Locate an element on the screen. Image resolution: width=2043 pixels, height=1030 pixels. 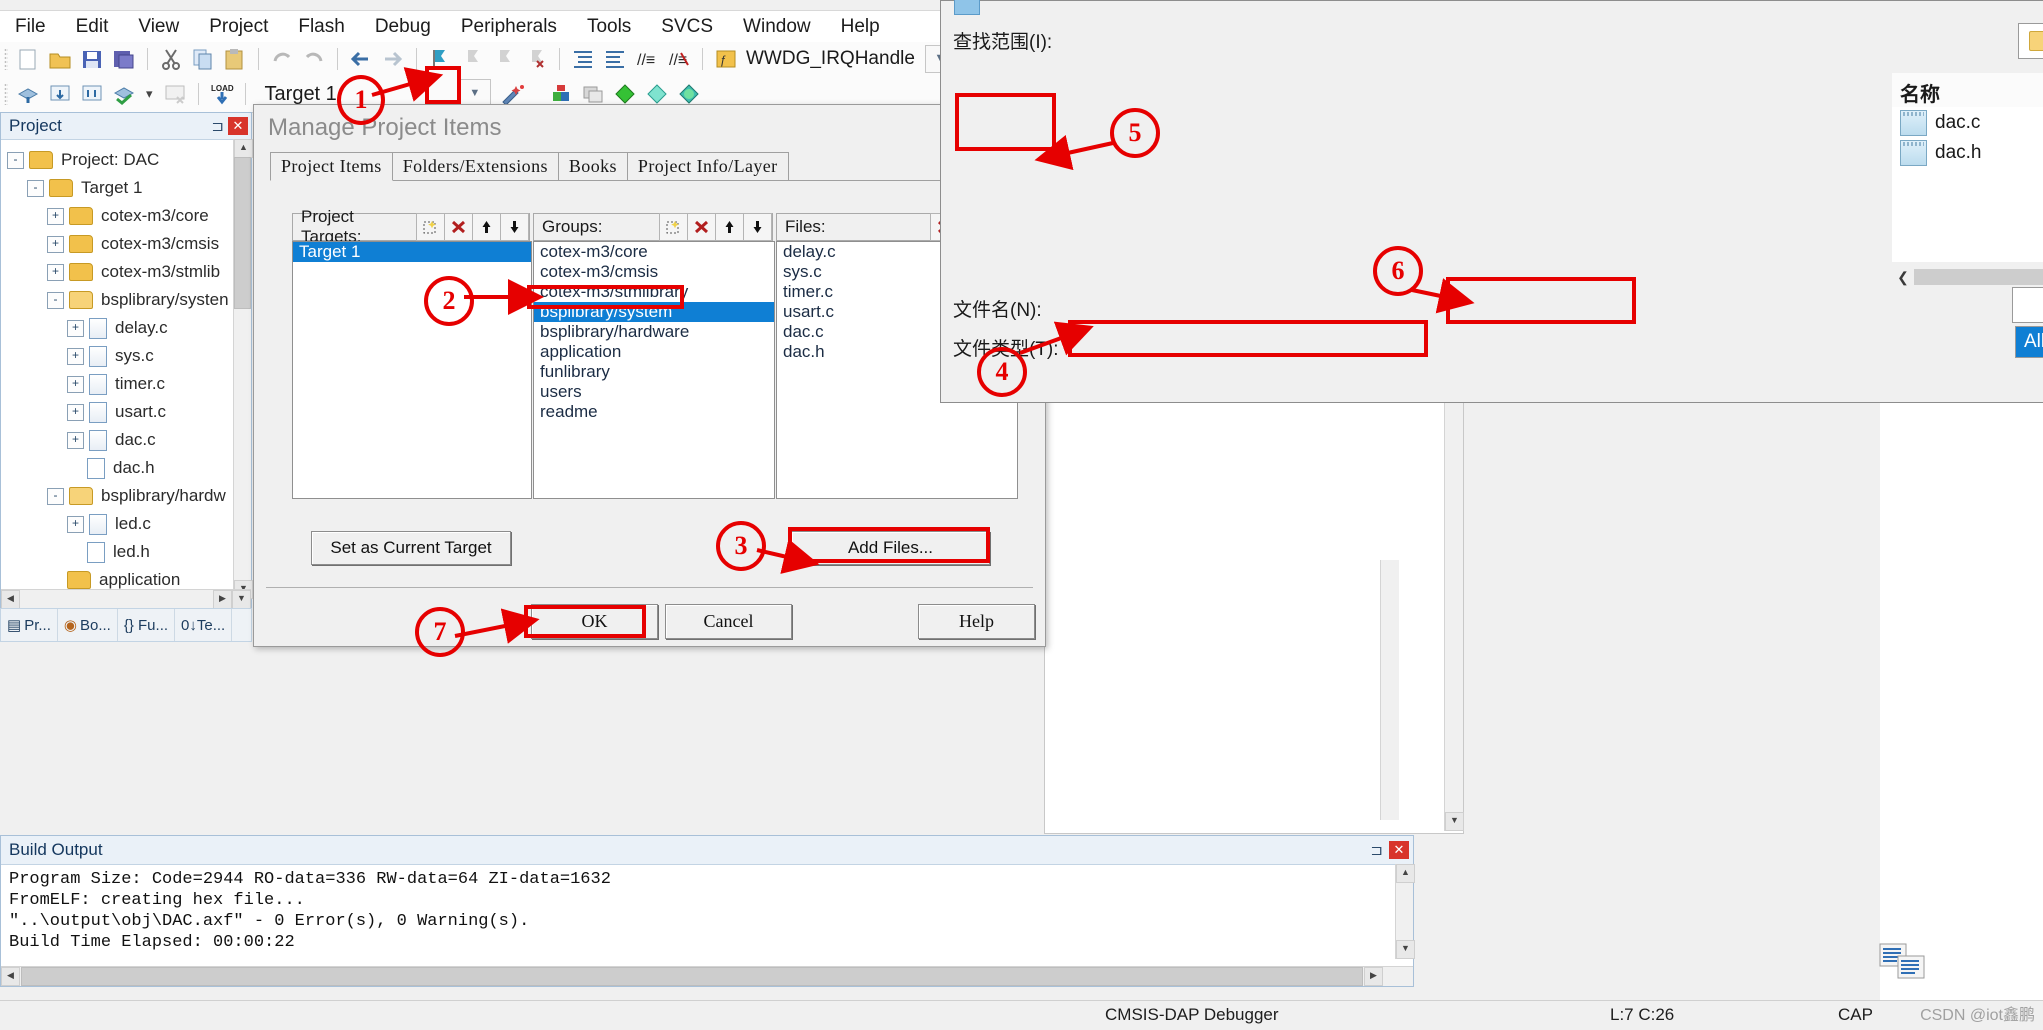
copy-icon is located at coordinates (203, 59).